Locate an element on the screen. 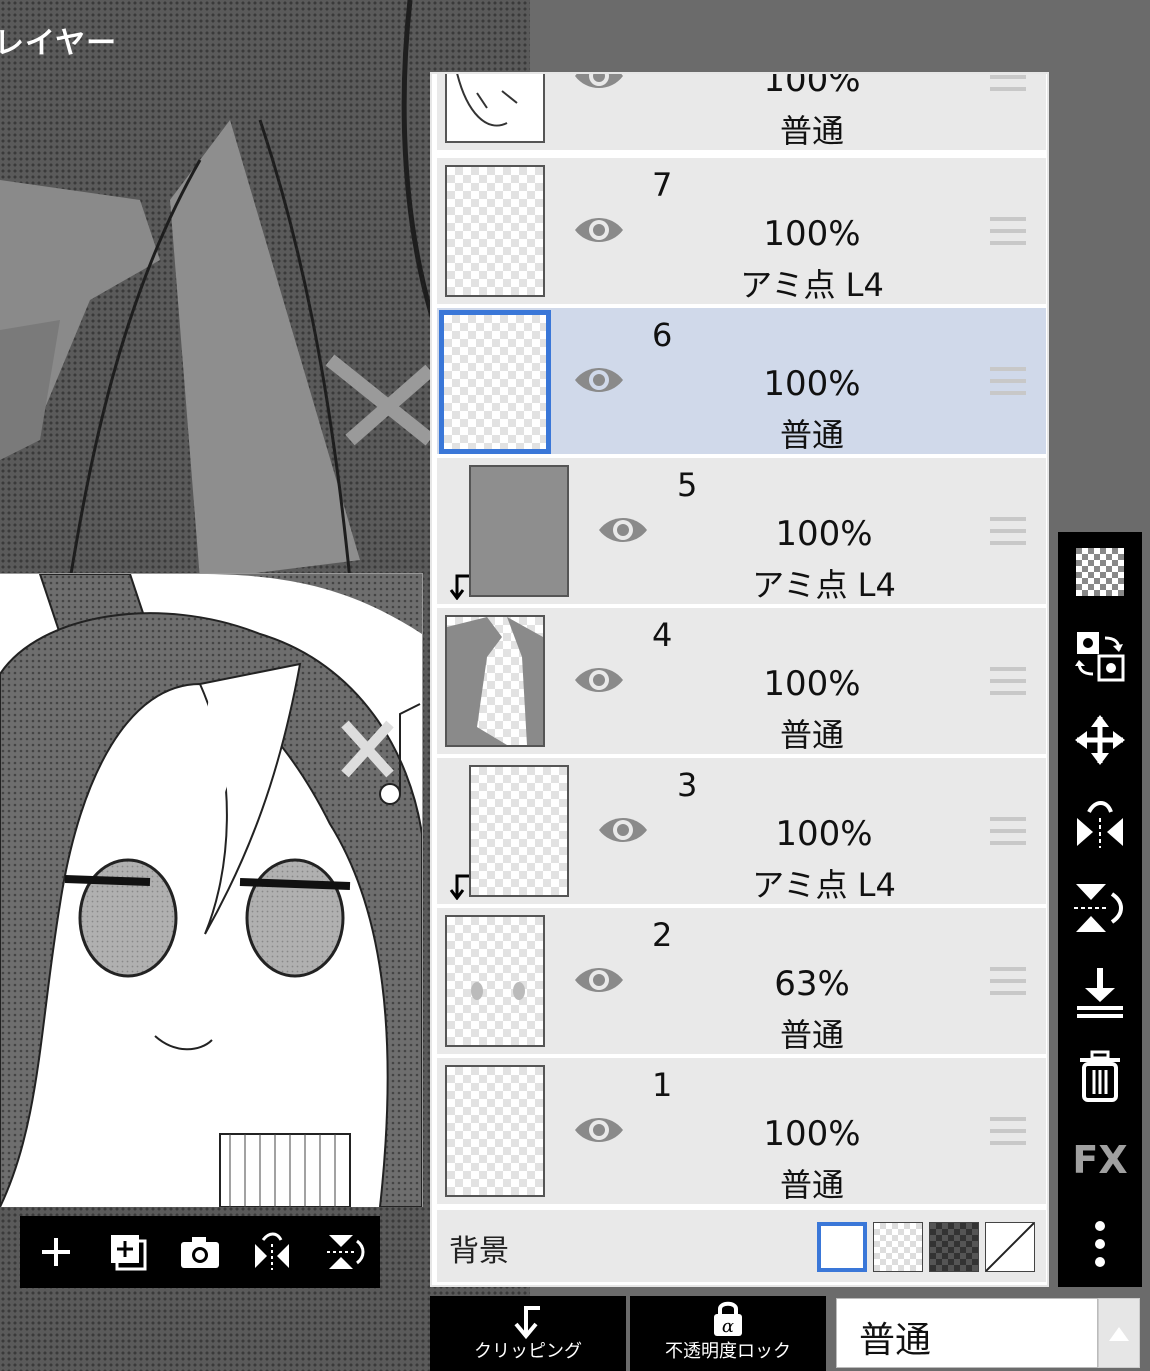  layer-row: 7 100% アミ点 L4 is located at coordinates (741, 232).